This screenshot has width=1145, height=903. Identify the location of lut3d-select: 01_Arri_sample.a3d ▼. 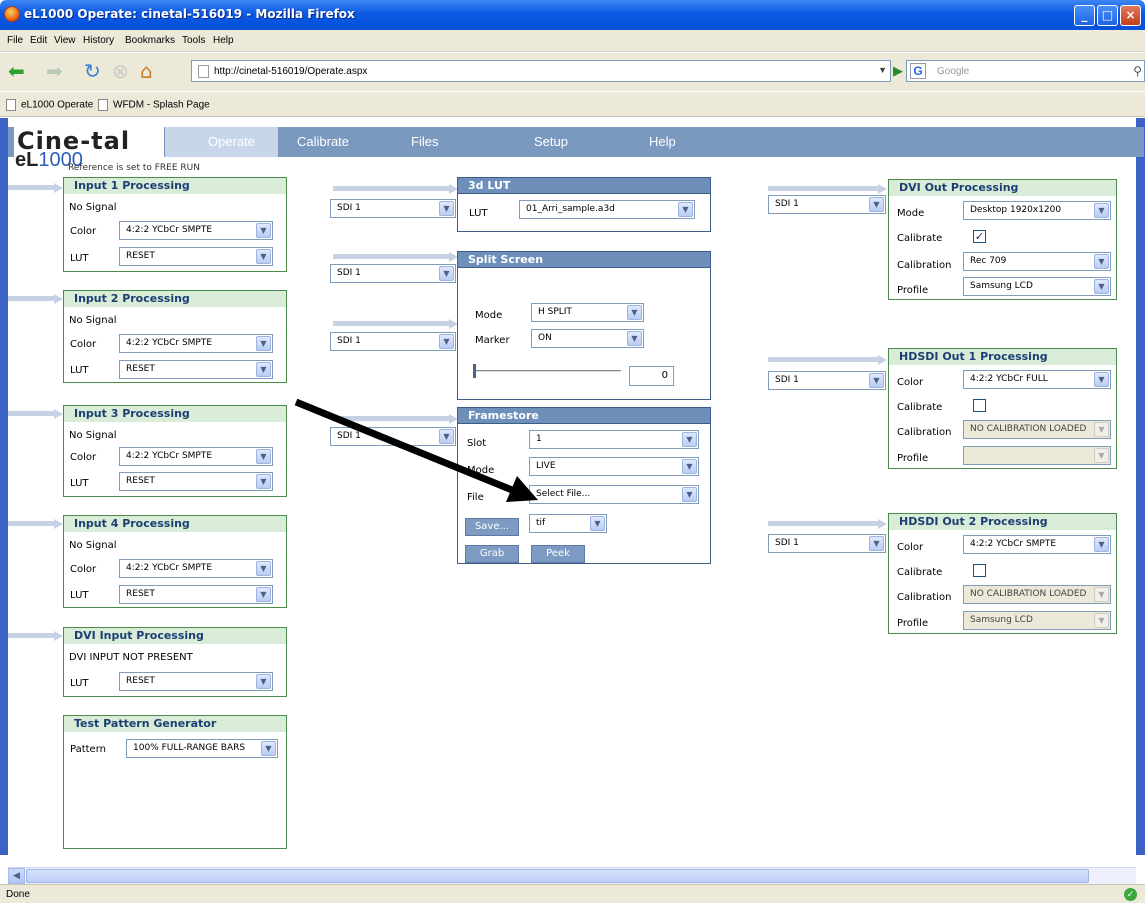
(607, 209).